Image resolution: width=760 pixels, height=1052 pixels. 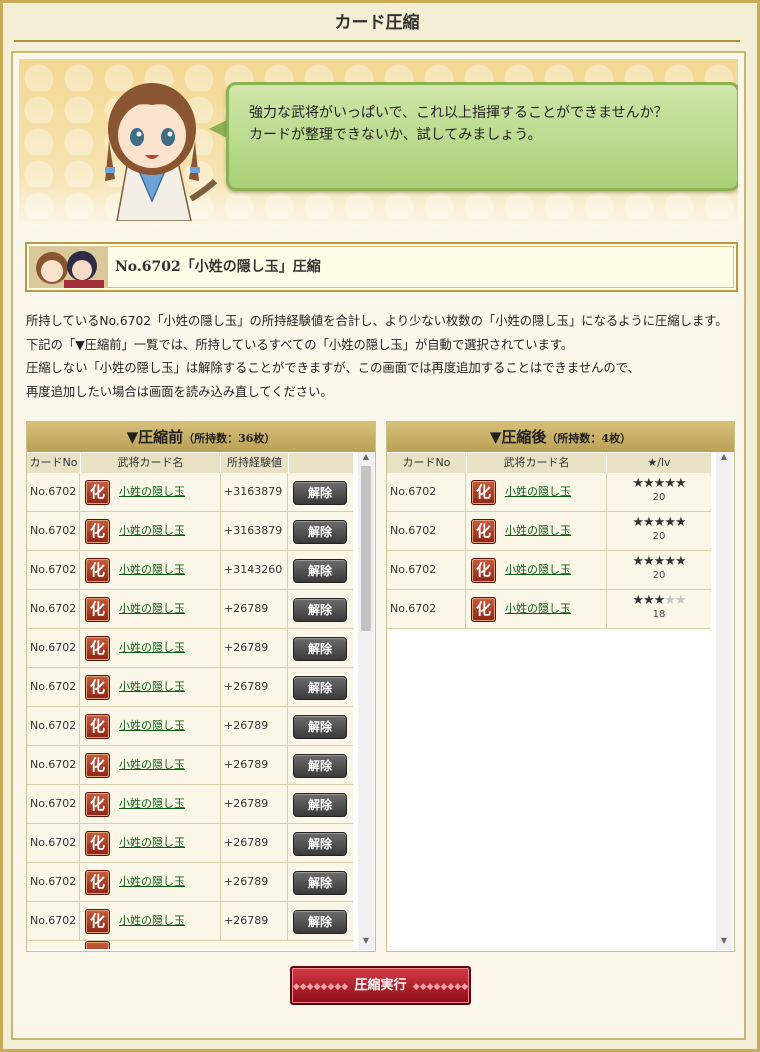 I want to click on before-scrollbar: ▲ ▼, so click(x=366, y=701).